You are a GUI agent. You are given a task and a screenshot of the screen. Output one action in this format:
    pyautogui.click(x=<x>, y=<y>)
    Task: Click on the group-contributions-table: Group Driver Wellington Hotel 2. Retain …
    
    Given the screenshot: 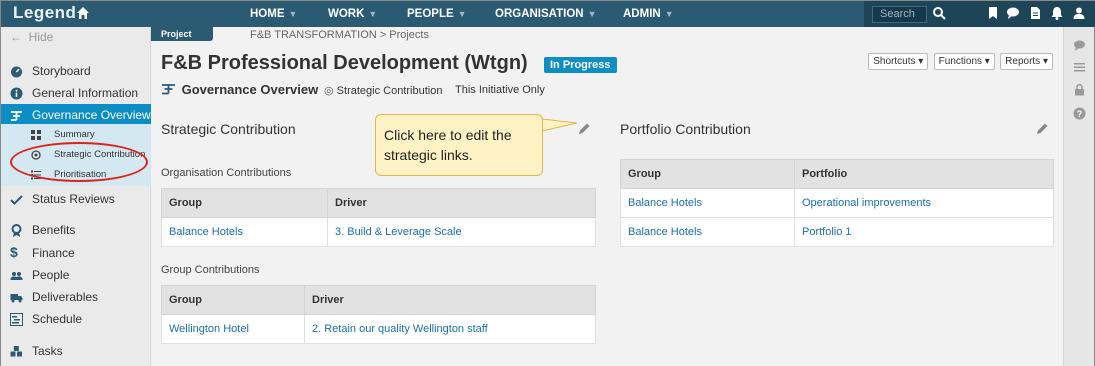 What is the action you would take?
    pyautogui.click(x=378, y=314)
    